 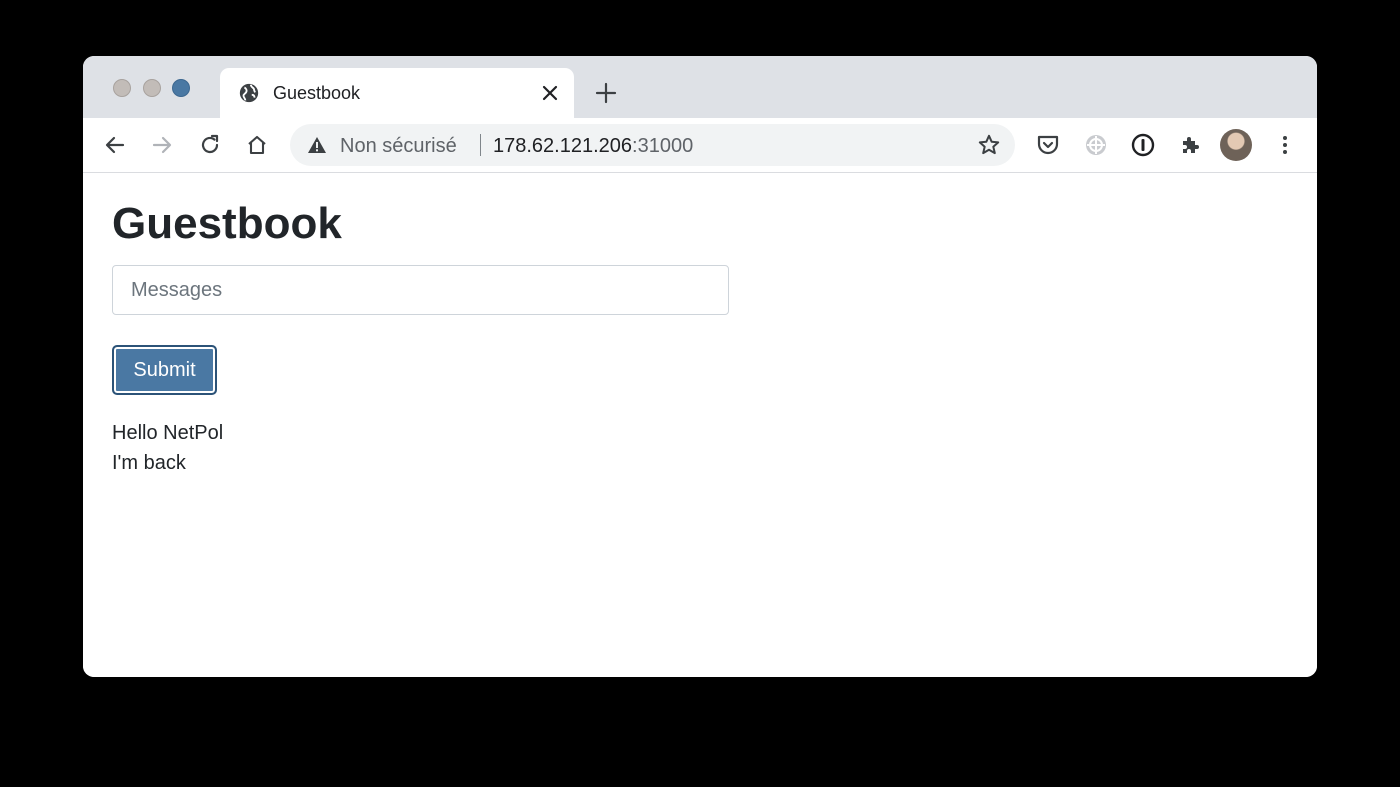 What do you see at coordinates (663, 146) in the screenshot?
I see `url-port: :31000` at bounding box center [663, 146].